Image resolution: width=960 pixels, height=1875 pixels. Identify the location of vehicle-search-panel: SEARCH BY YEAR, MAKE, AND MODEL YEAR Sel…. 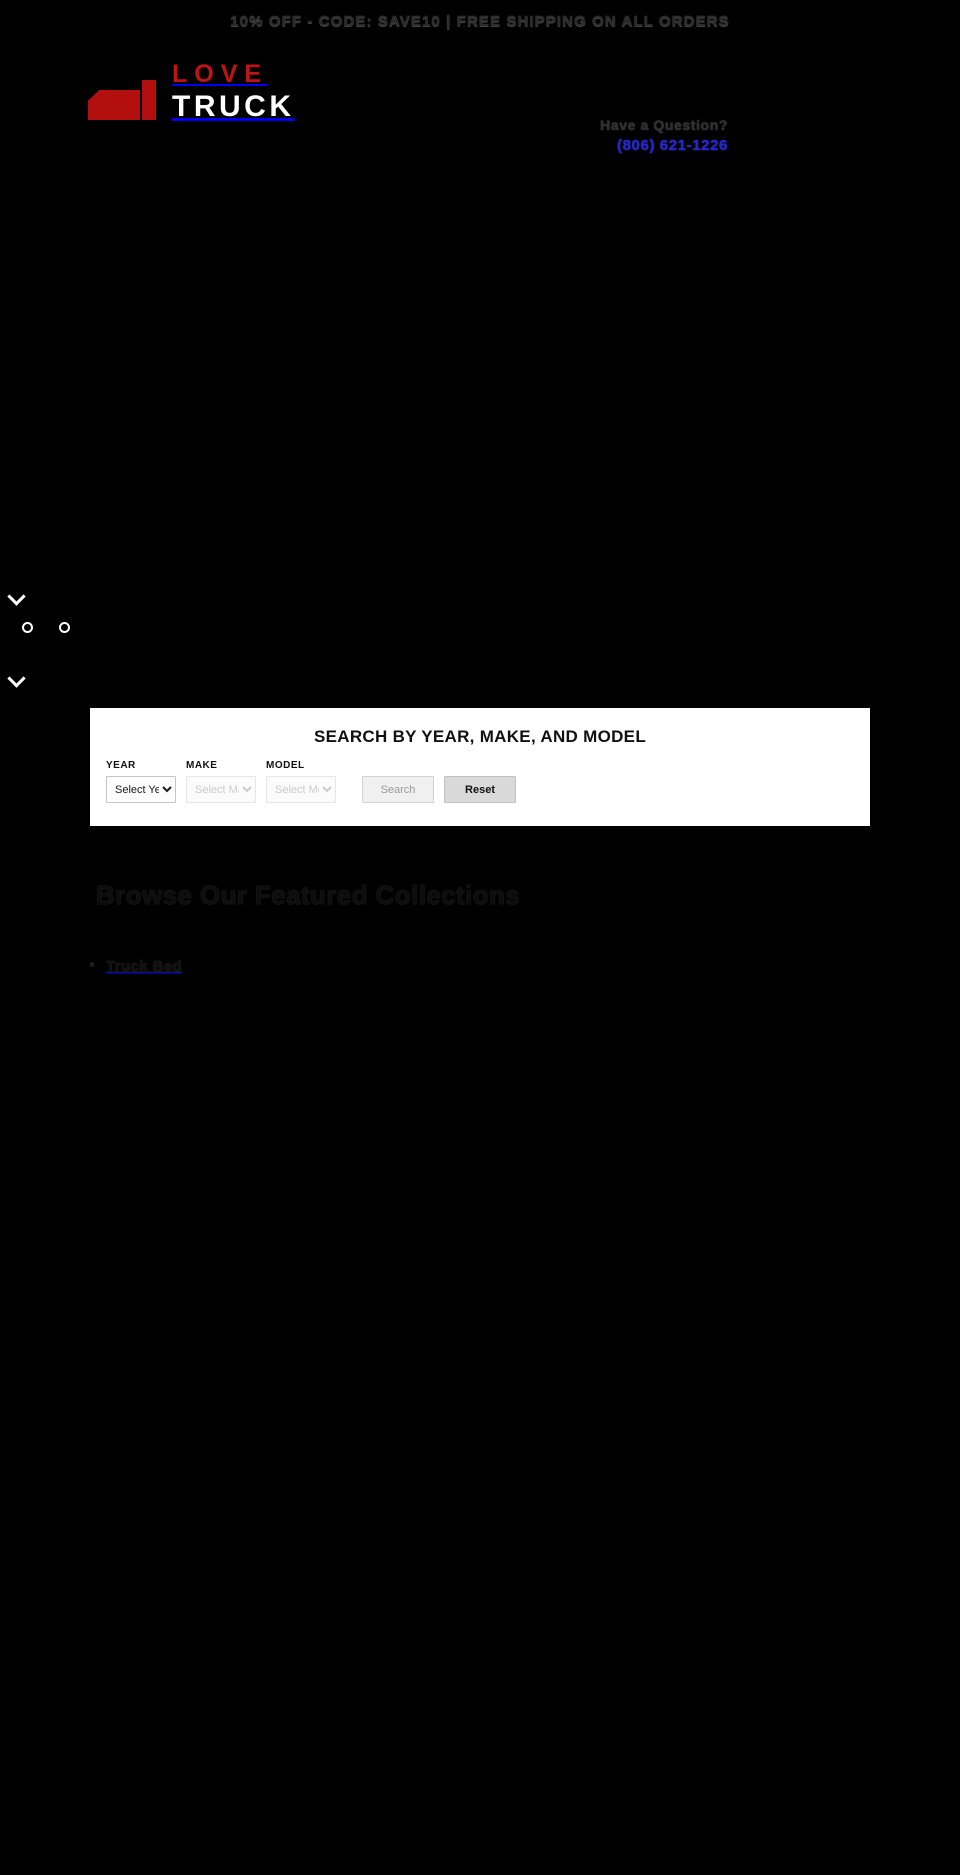
(480, 767).